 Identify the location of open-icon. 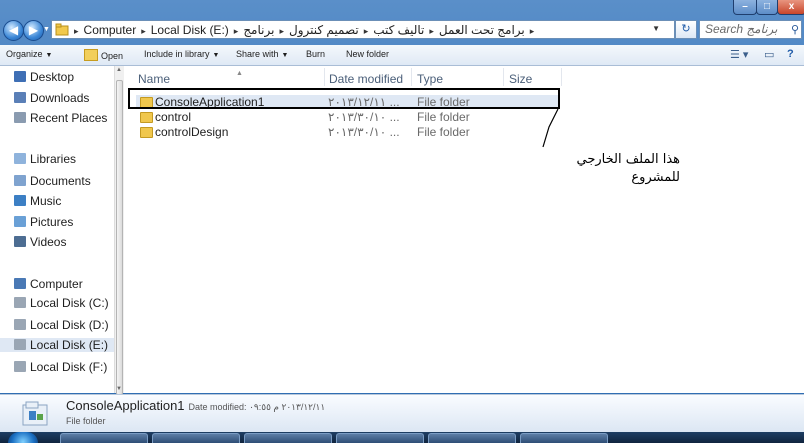
(91, 55).